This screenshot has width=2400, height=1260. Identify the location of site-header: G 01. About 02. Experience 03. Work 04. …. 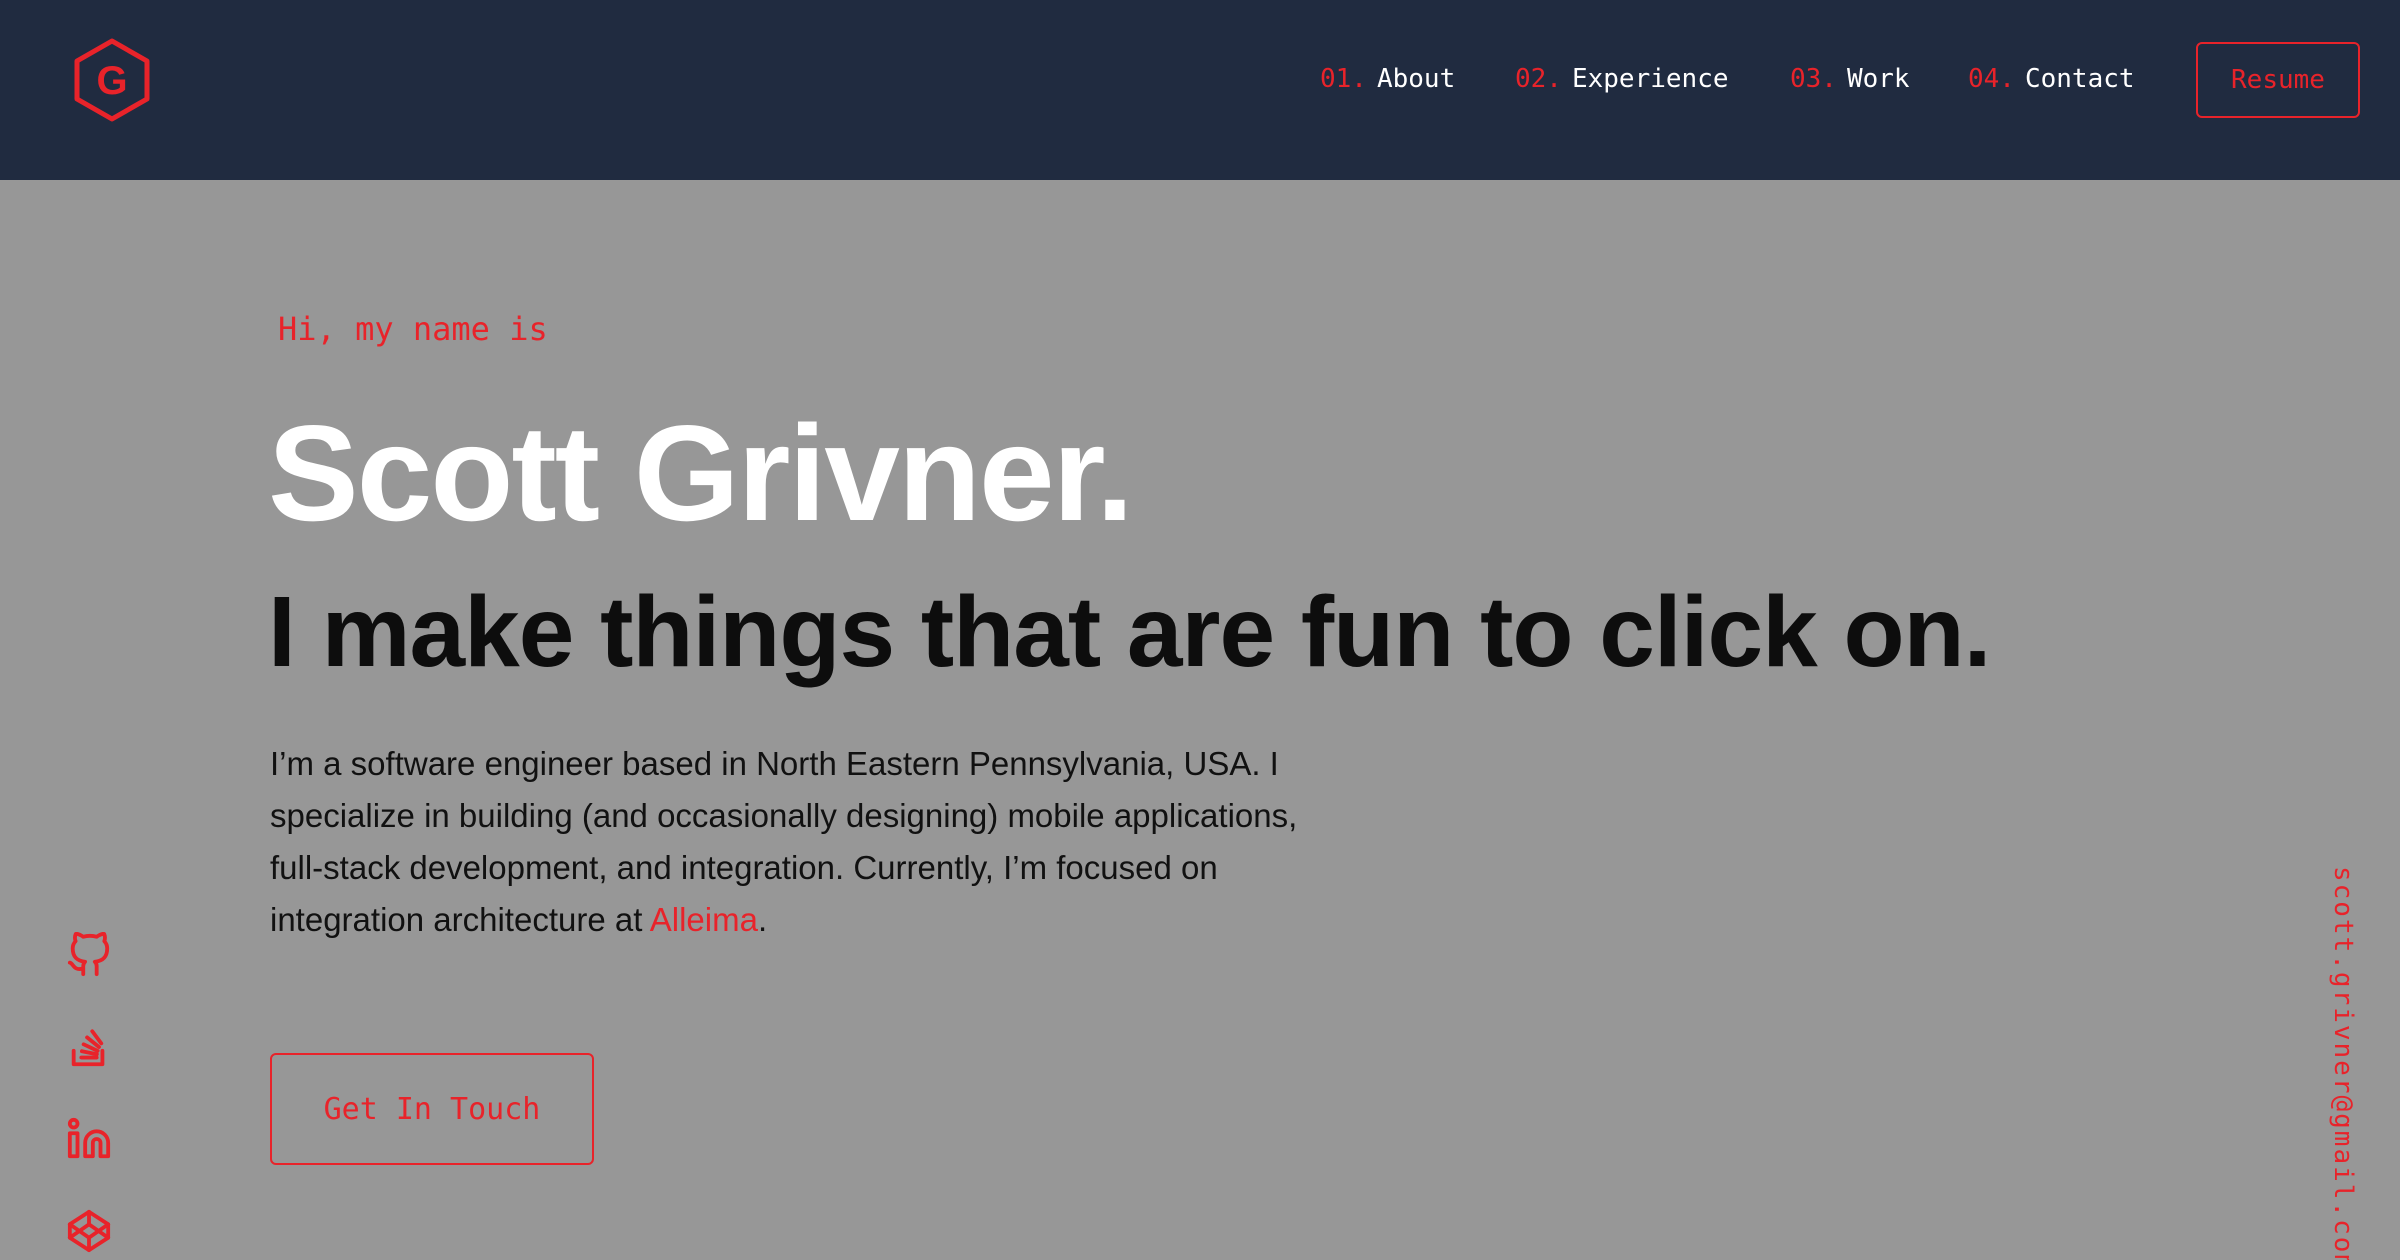
(1200, 90).